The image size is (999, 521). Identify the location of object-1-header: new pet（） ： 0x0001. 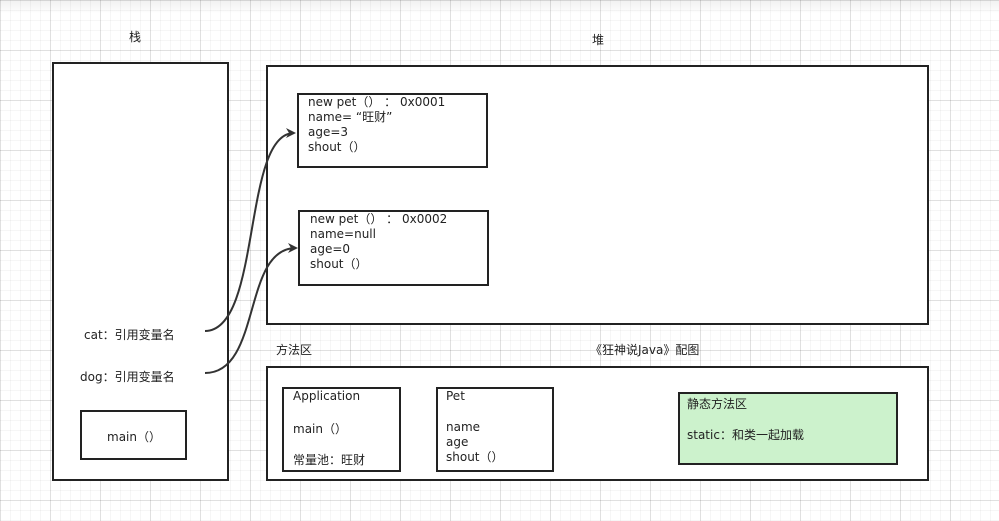
(377, 102).